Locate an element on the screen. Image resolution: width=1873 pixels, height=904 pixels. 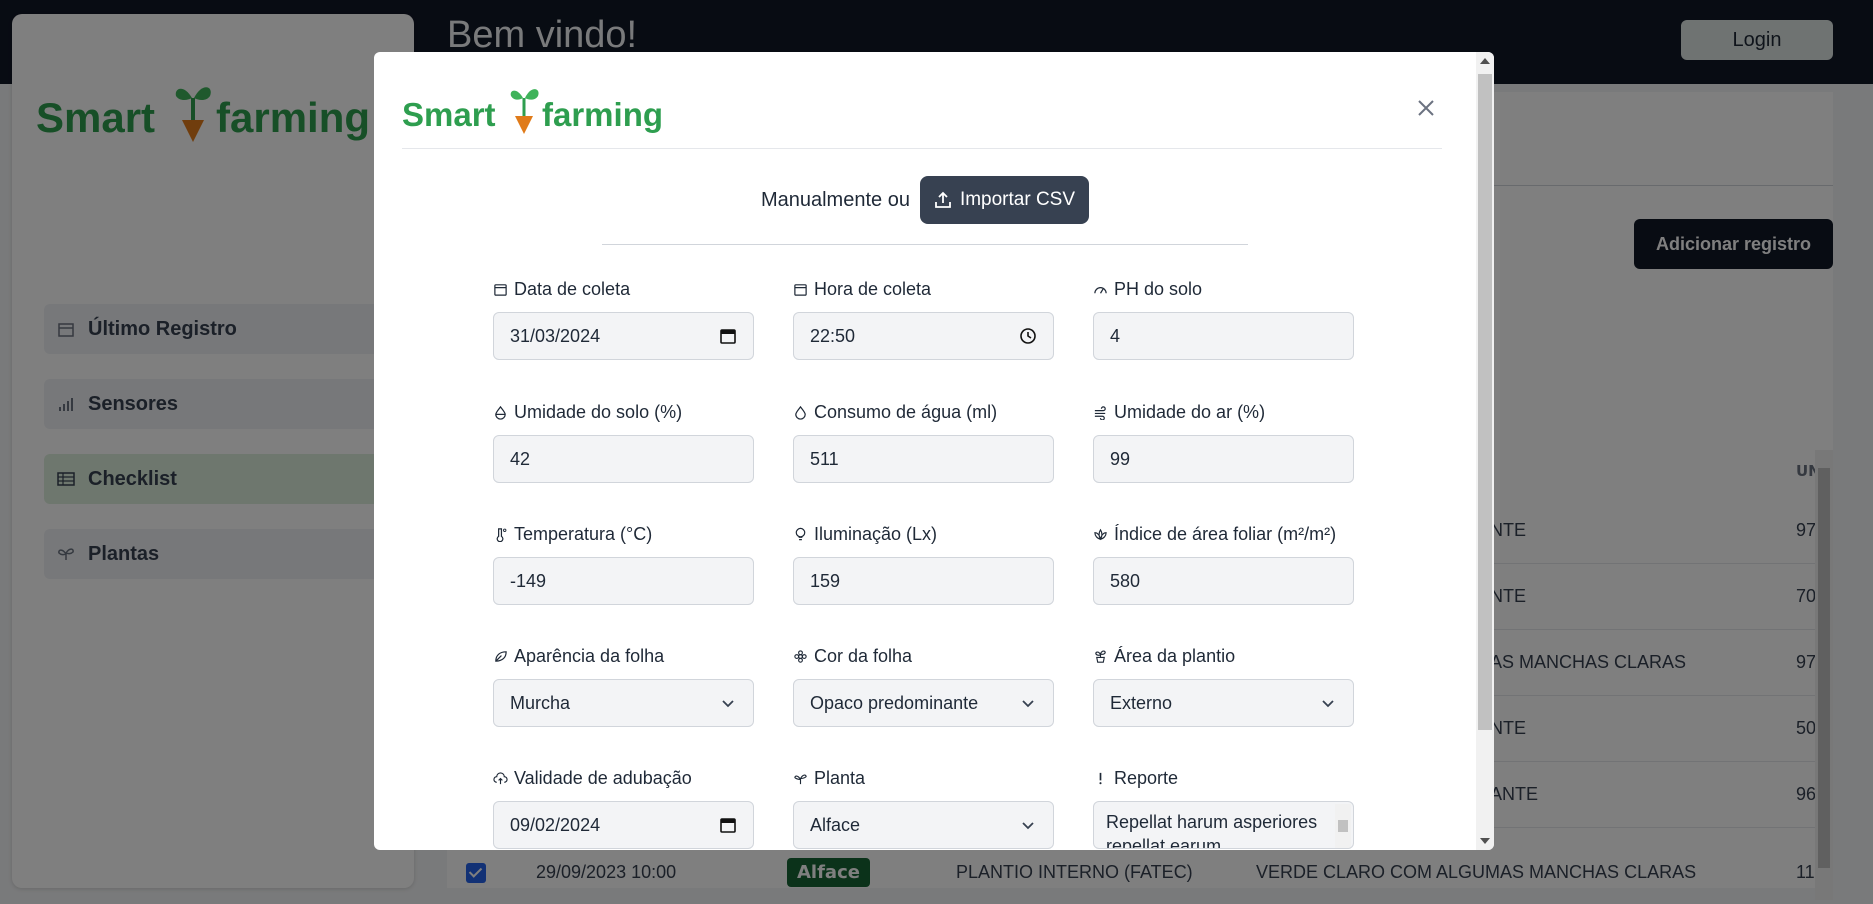
field-label: Índice de área foliar (m²/m²) is located at coordinates (1225, 533).